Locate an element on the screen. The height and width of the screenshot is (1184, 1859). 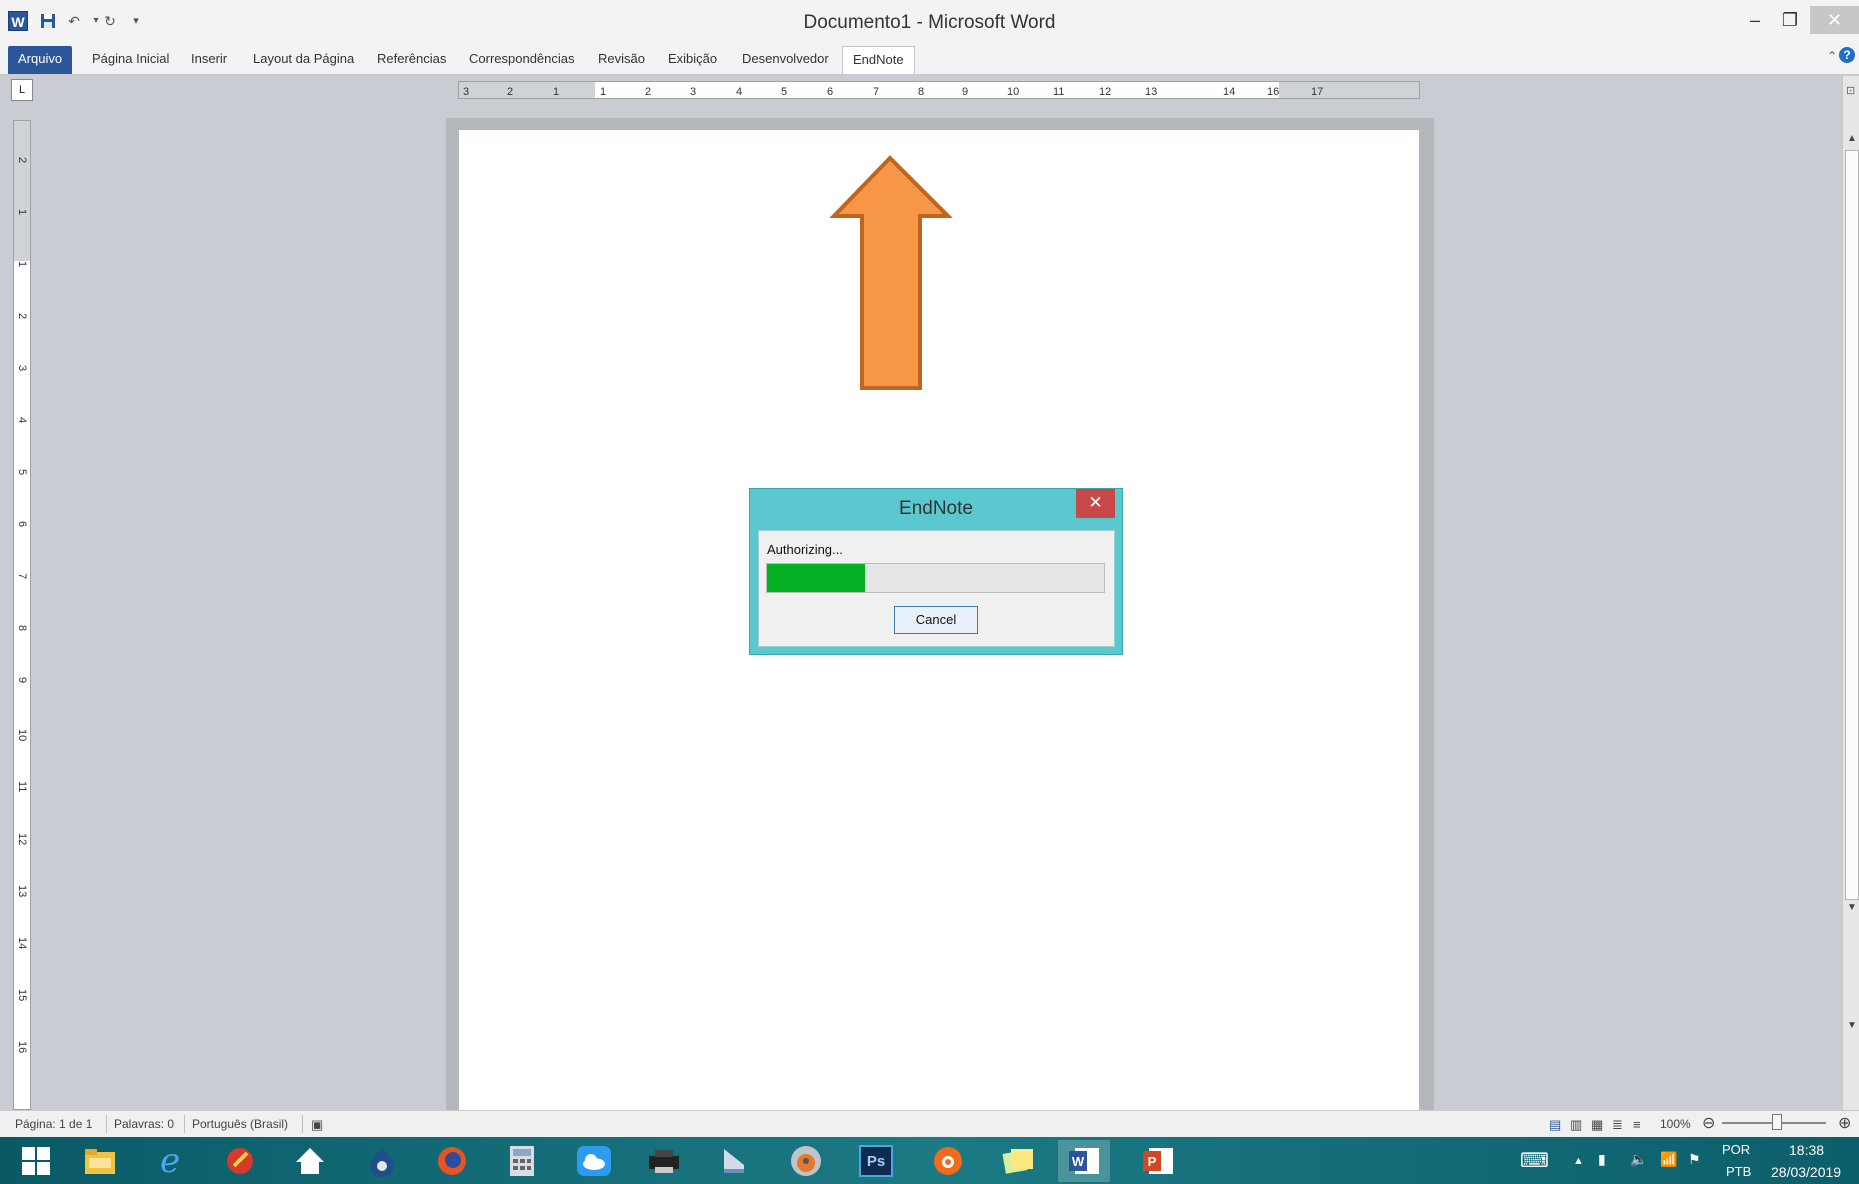
home-icon is located at coordinates (310, 1161).